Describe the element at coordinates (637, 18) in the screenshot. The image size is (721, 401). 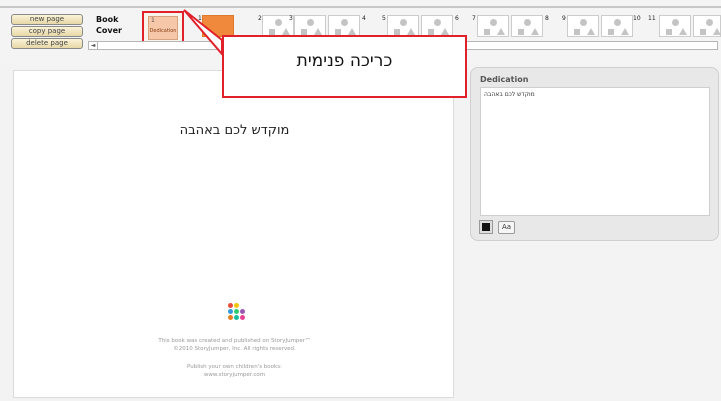
I see `page-number: 10` at that location.